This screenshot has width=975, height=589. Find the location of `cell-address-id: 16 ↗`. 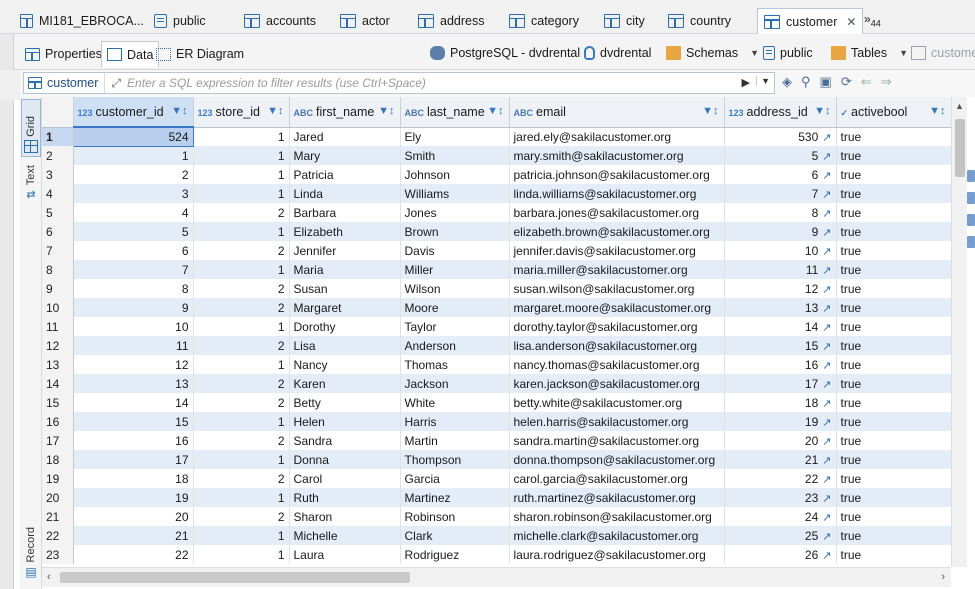

cell-address-id: 16 ↗ is located at coordinates (780, 364).